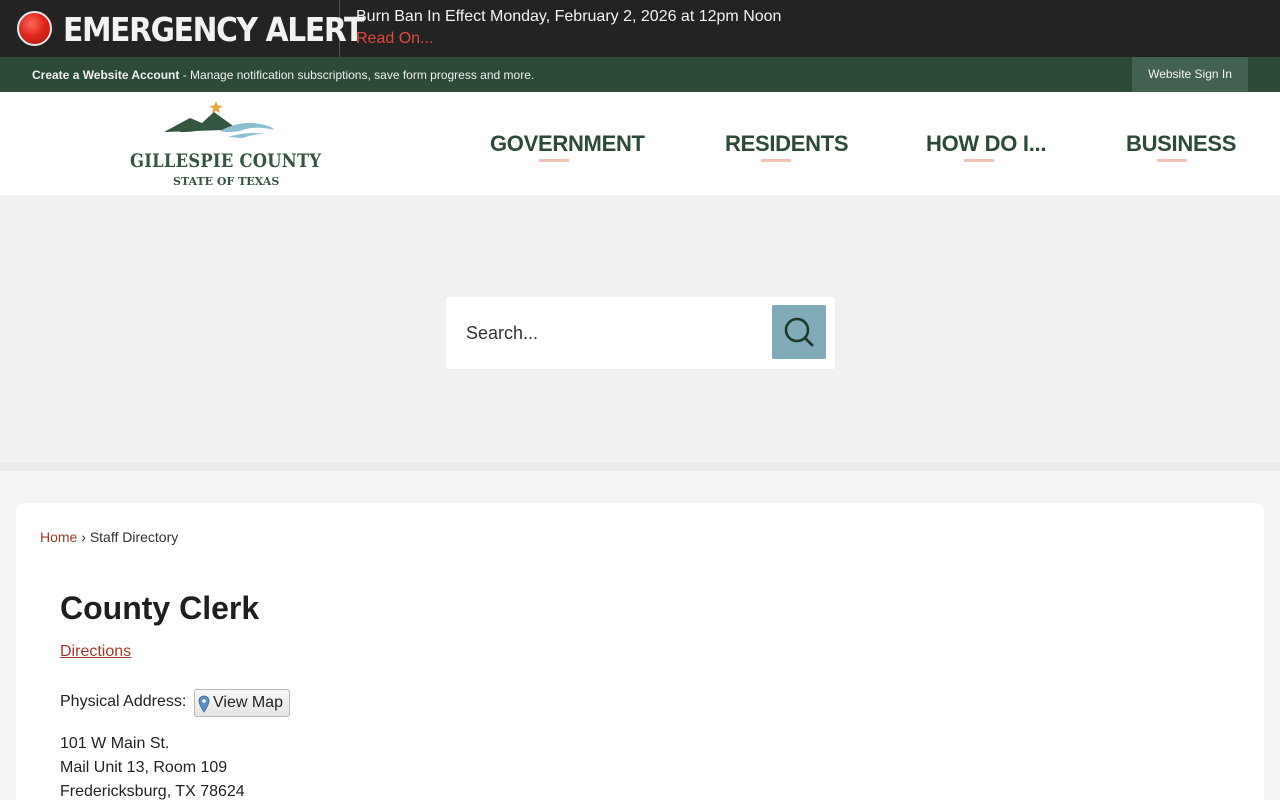 The width and height of the screenshot is (1280, 800). Describe the element at coordinates (123, 701) in the screenshot. I see `physical-address-label: Physical Address:` at that location.